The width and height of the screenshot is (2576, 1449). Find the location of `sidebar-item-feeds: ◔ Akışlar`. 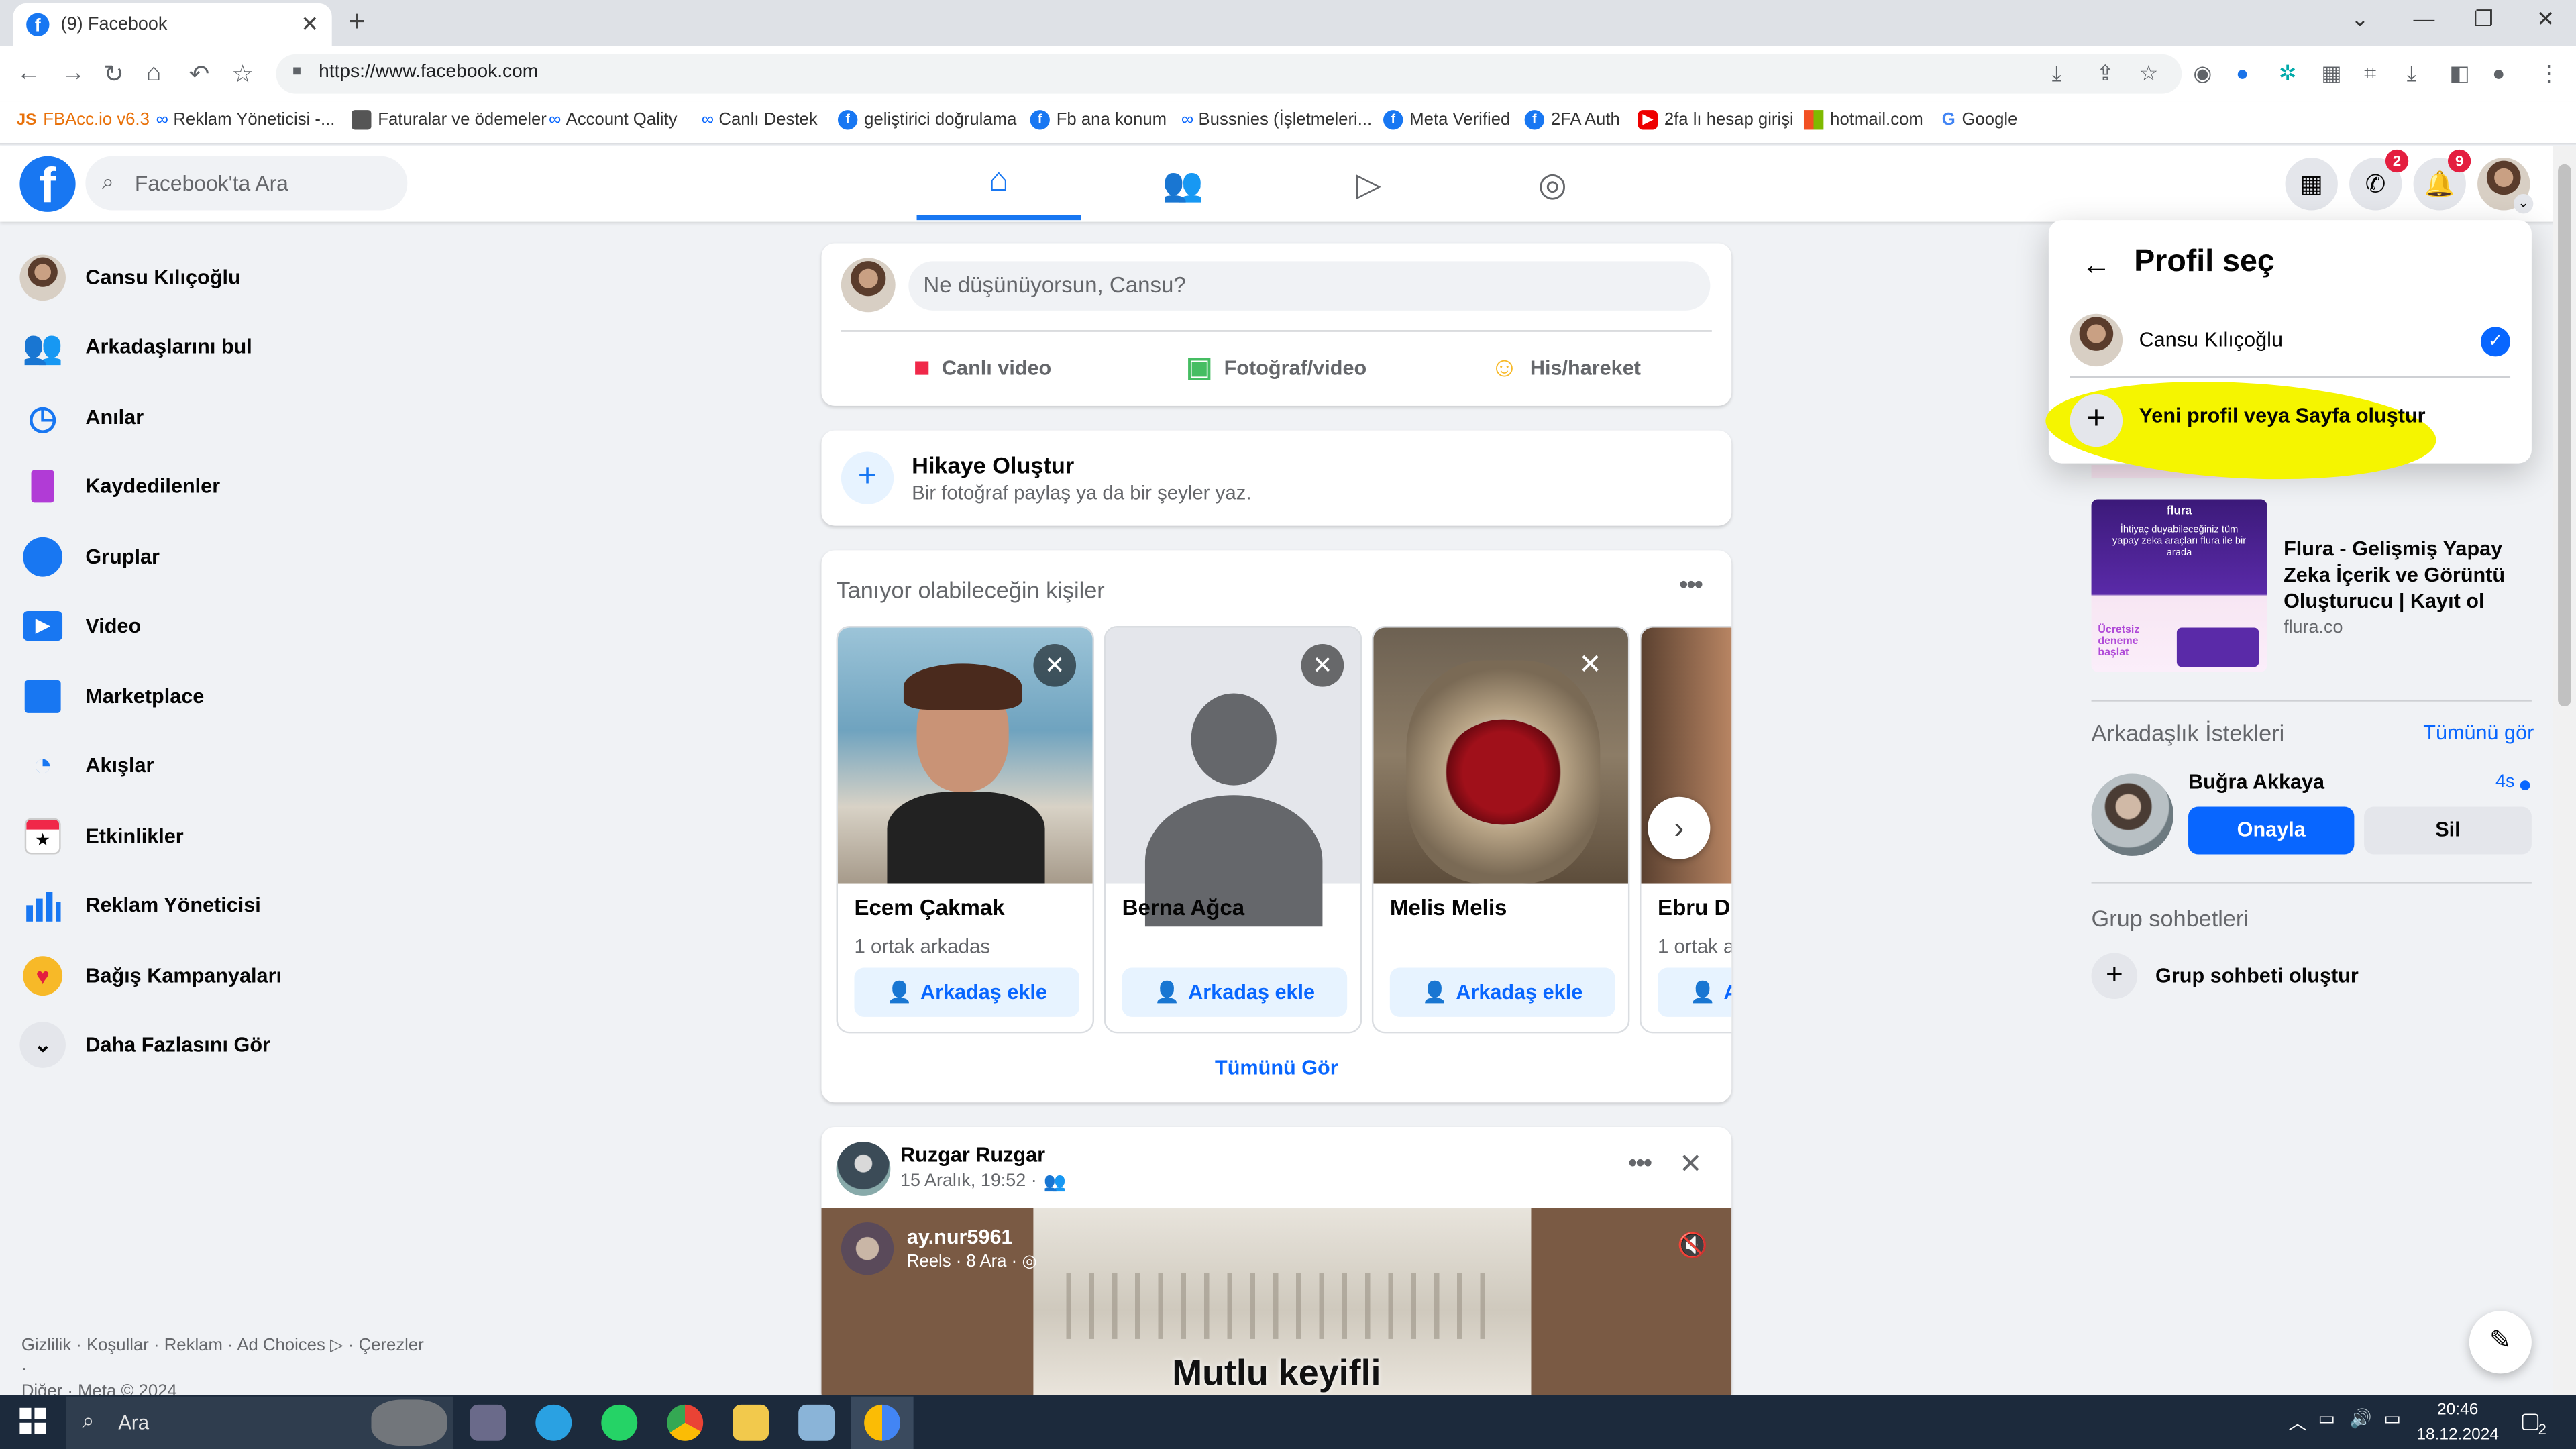

sidebar-item-feeds: ◔ Akışlar is located at coordinates (86, 766).